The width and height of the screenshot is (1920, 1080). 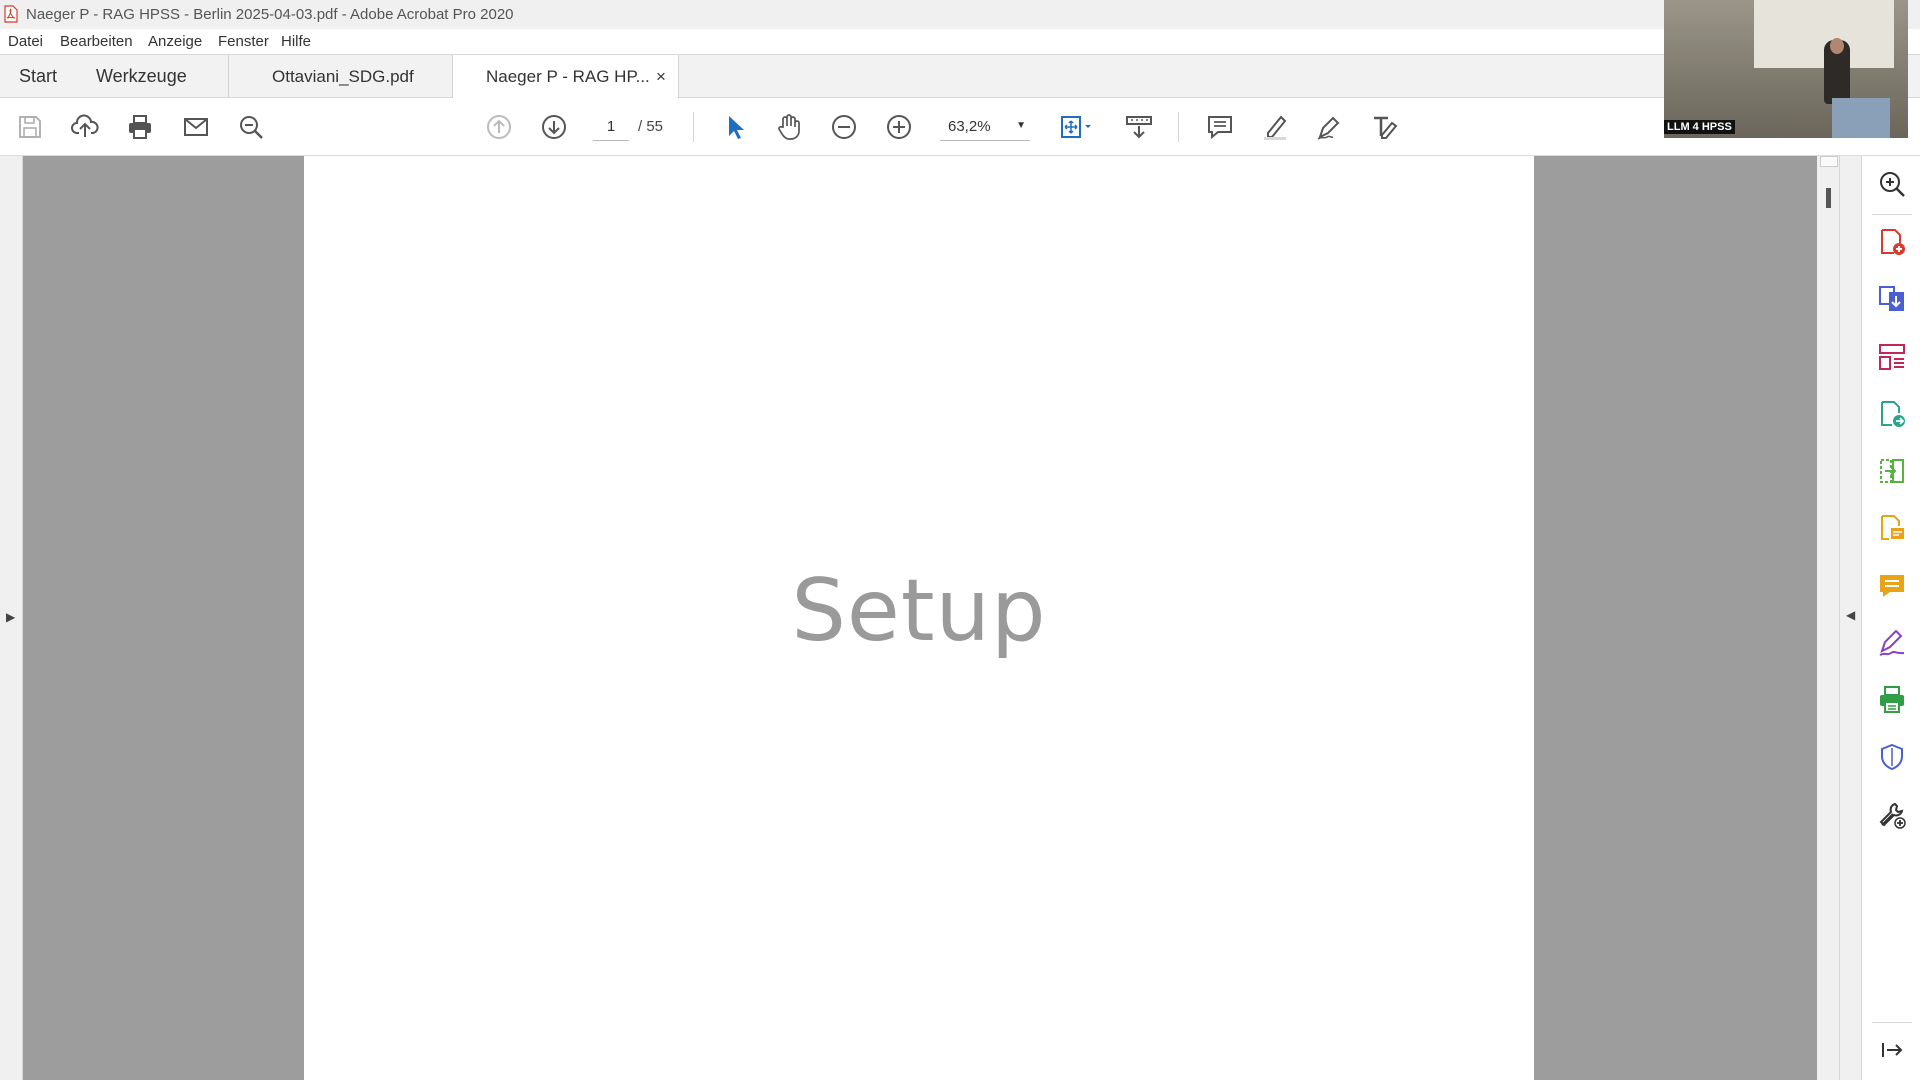 I want to click on menu-anzeige: Anzeige, so click(x=175, y=41).